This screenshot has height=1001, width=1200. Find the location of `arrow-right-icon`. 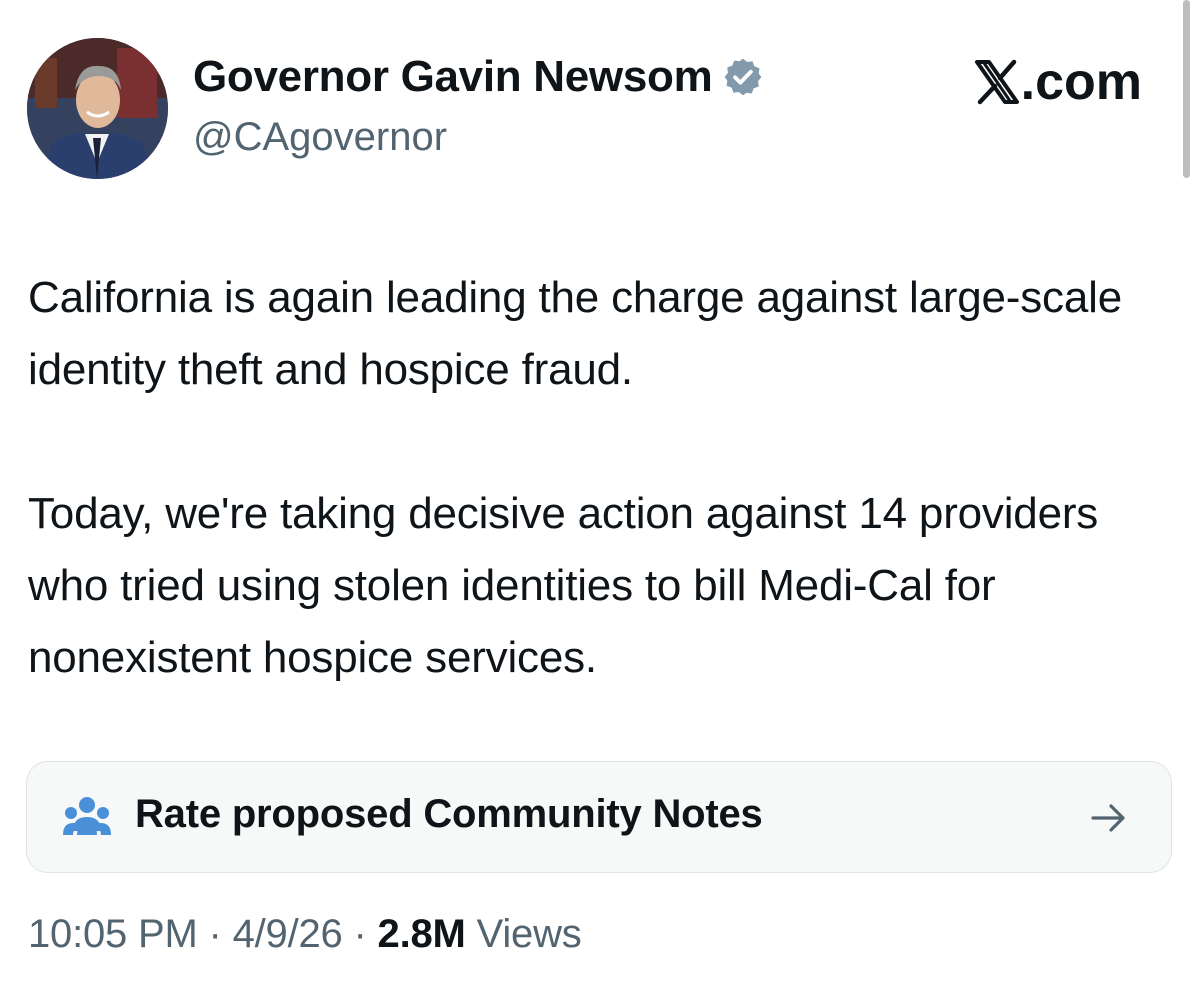

arrow-right-icon is located at coordinates (1108, 818).